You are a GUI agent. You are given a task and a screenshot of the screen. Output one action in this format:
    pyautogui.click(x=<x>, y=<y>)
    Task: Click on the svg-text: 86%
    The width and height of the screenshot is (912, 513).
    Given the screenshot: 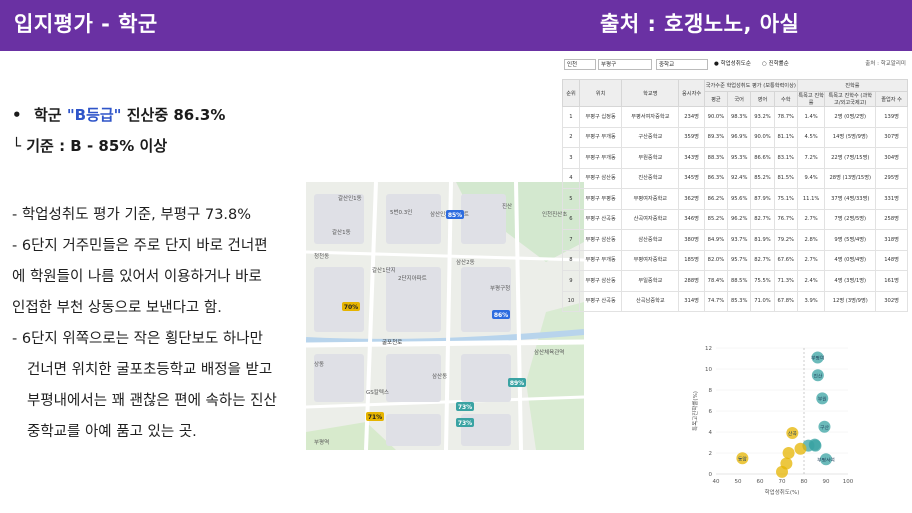 What is the action you would take?
    pyautogui.click(x=501, y=315)
    